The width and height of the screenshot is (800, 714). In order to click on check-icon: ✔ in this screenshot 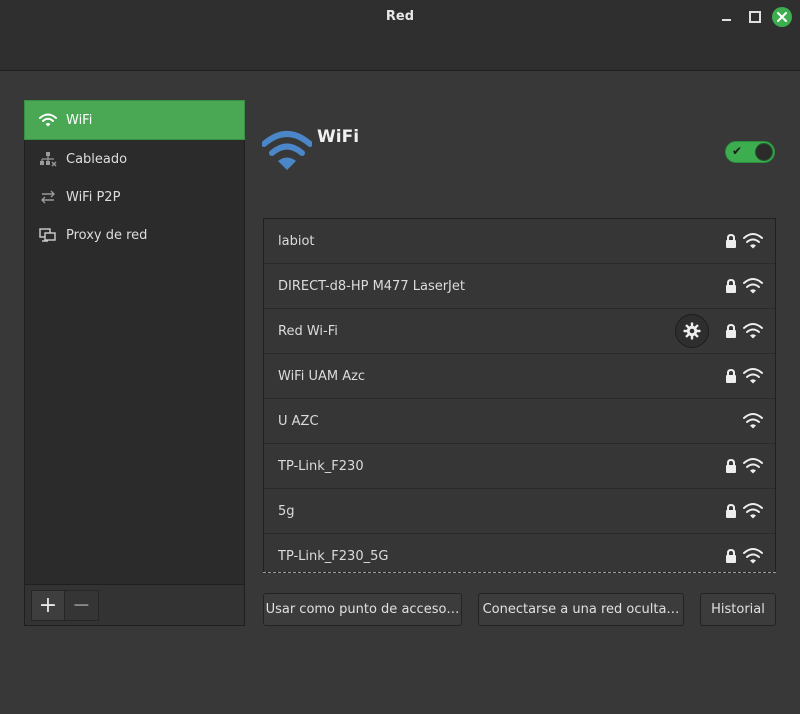, I will do `click(737, 151)`.